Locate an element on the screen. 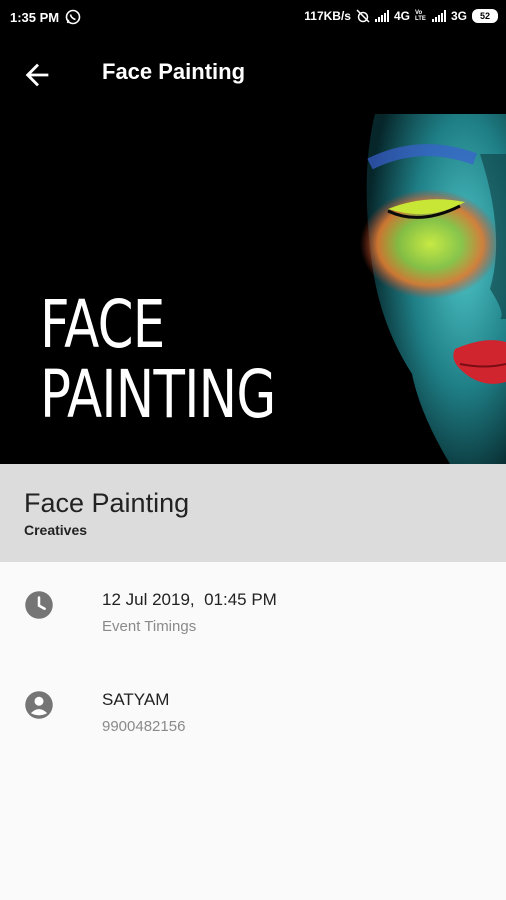 Image resolution: width=506 pixels, height=900 pixels. event-header: Face Painting Creatives is located at coordinates (253, 513).